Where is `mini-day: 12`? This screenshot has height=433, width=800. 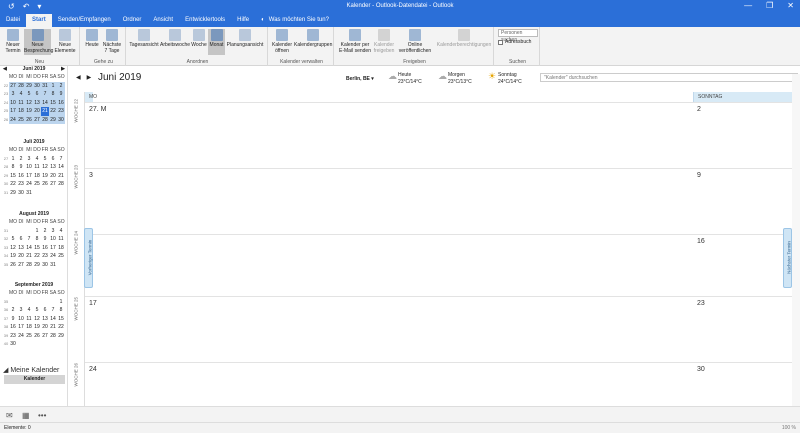 mini-day: 12 is located at coordinates (13, 248).